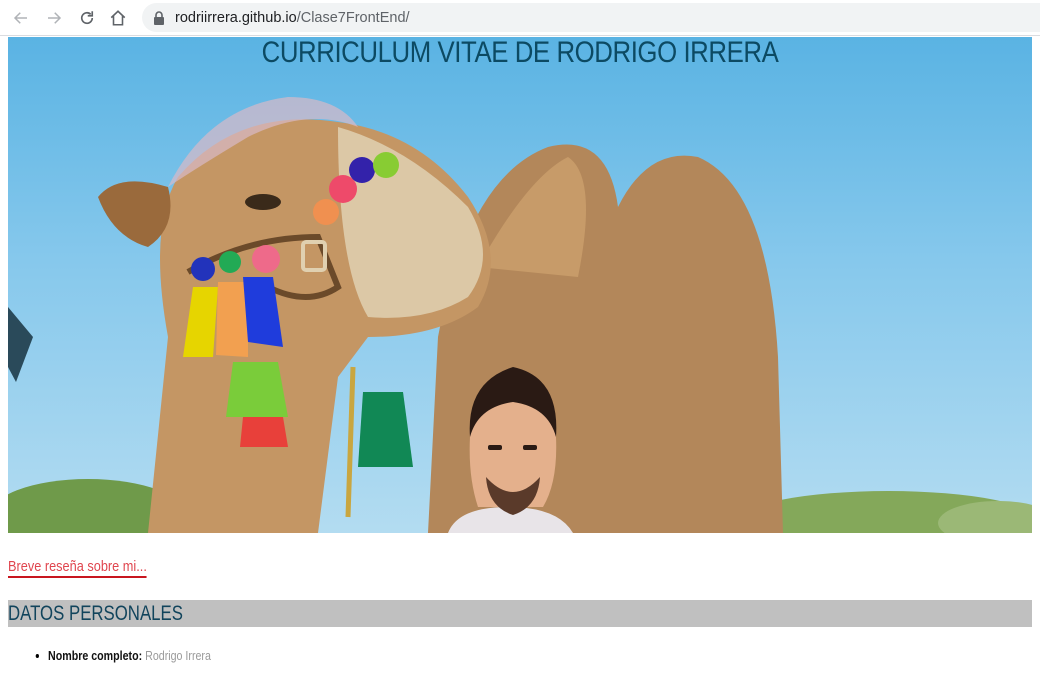 The height and width of the screenshot is (682, 1040). I want to click on address-bar: rodriirrera.github.io/Clase7FrontEnd/, so click(591, 17).